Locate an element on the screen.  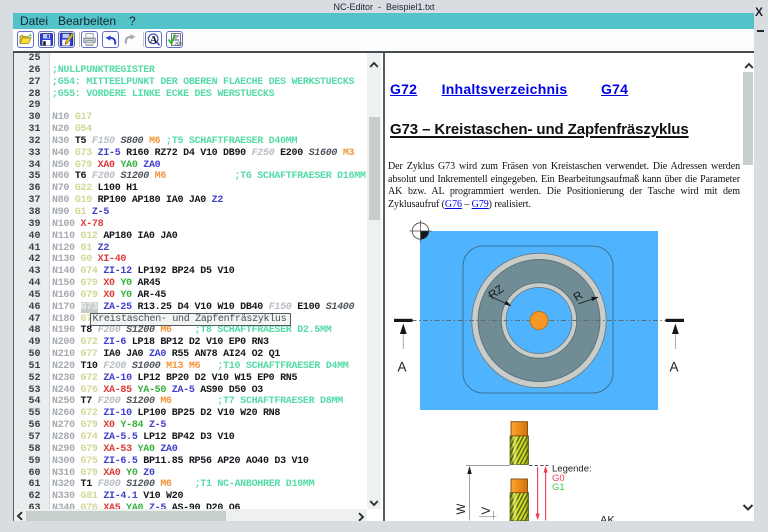
svg-text: W is located at coordinates (462, 509).